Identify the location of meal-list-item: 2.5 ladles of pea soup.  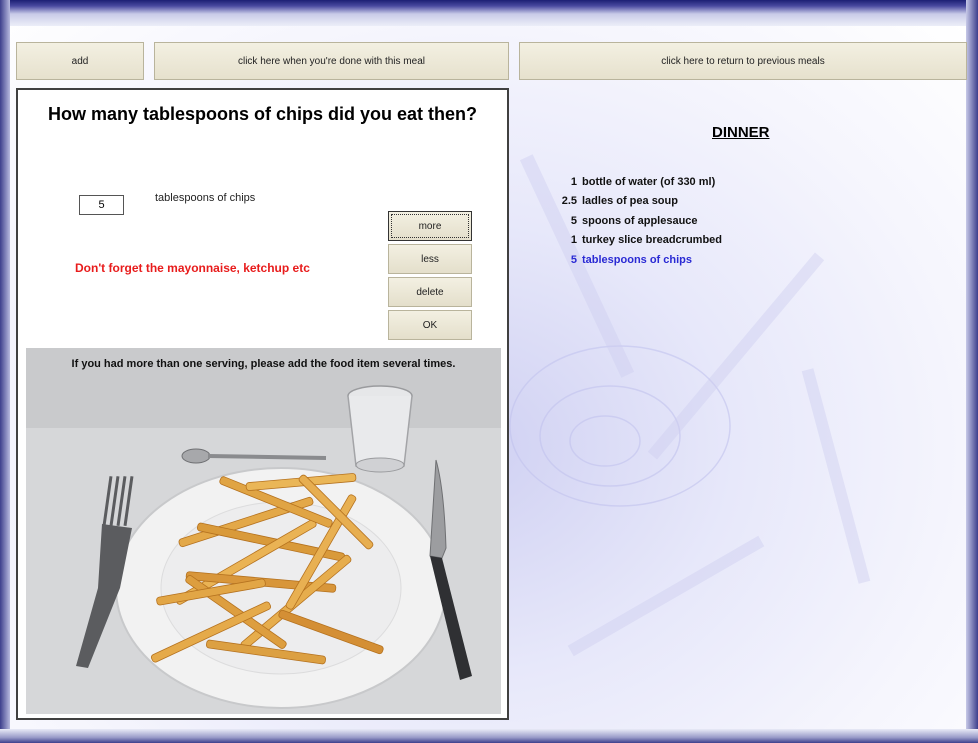
(637, 202).